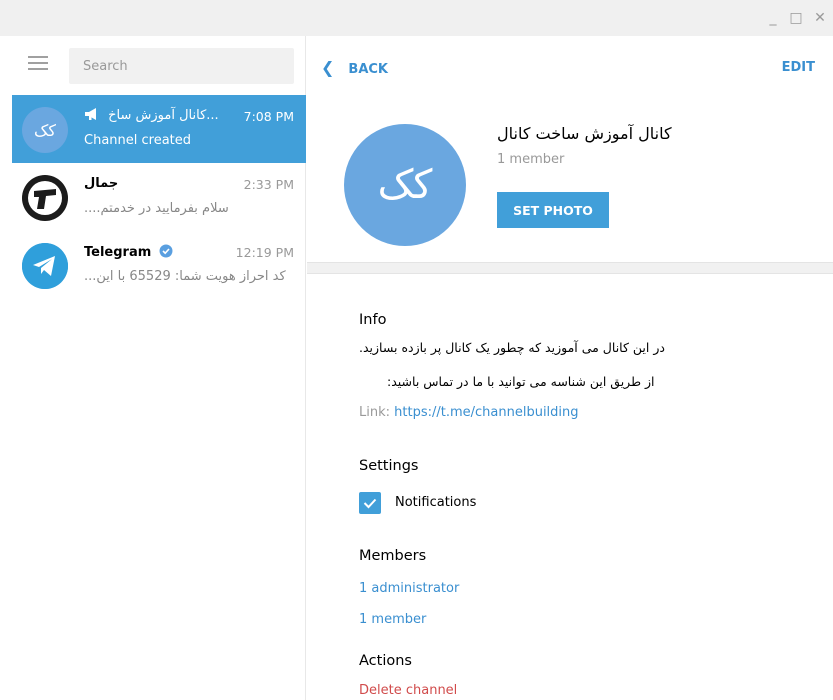 The image size is (833, 700). What do you see at coordinates (45, 130) in the screenshot?
I see `avatar: کک` at bounding box center [45, 130].